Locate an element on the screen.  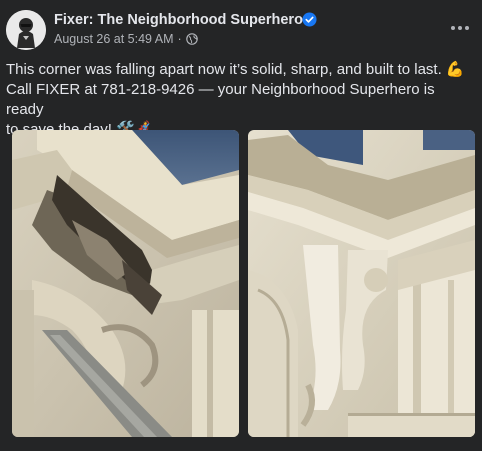
post-meta: August 26 at 5:49 AM · is located at coordinates (126, 39).